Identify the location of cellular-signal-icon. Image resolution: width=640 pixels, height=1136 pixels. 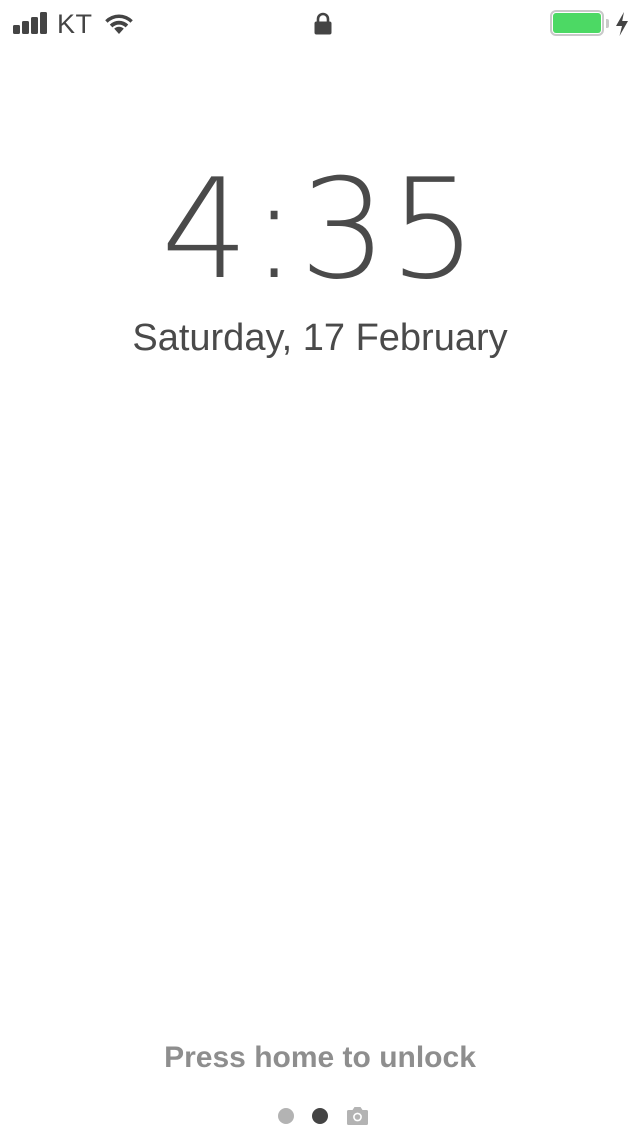
(32, 23).